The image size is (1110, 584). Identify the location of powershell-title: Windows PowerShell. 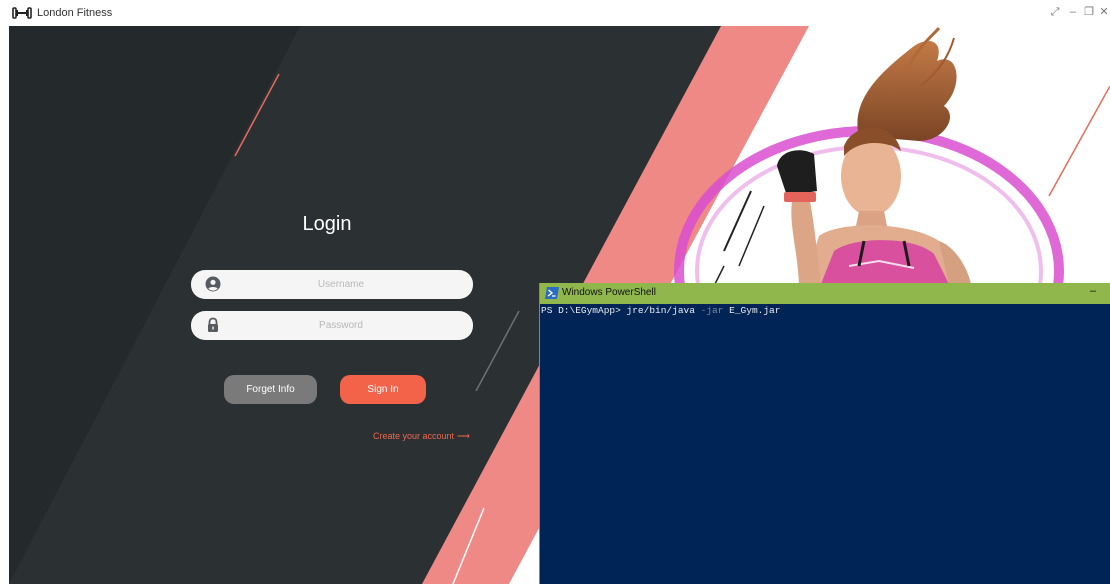
(609, 292).